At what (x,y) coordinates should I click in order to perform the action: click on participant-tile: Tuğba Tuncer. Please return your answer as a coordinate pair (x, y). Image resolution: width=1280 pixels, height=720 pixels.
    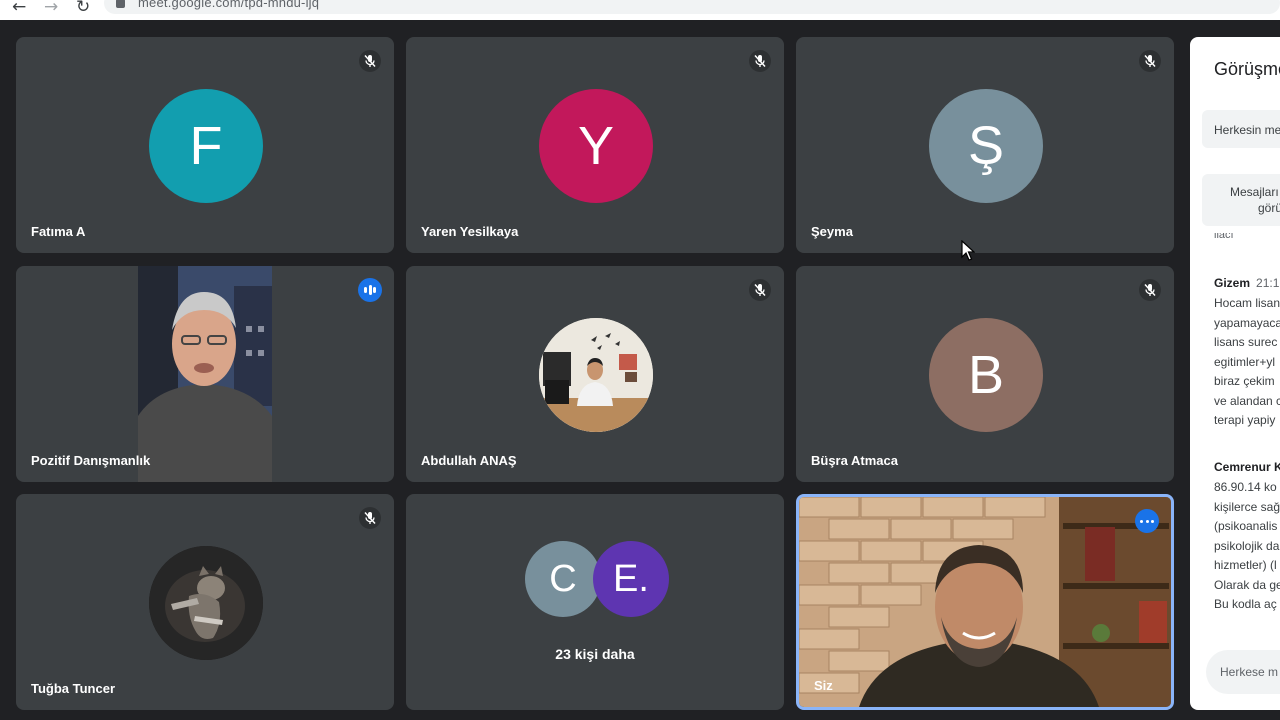
    Looking at the image, I should click on (205, 602).